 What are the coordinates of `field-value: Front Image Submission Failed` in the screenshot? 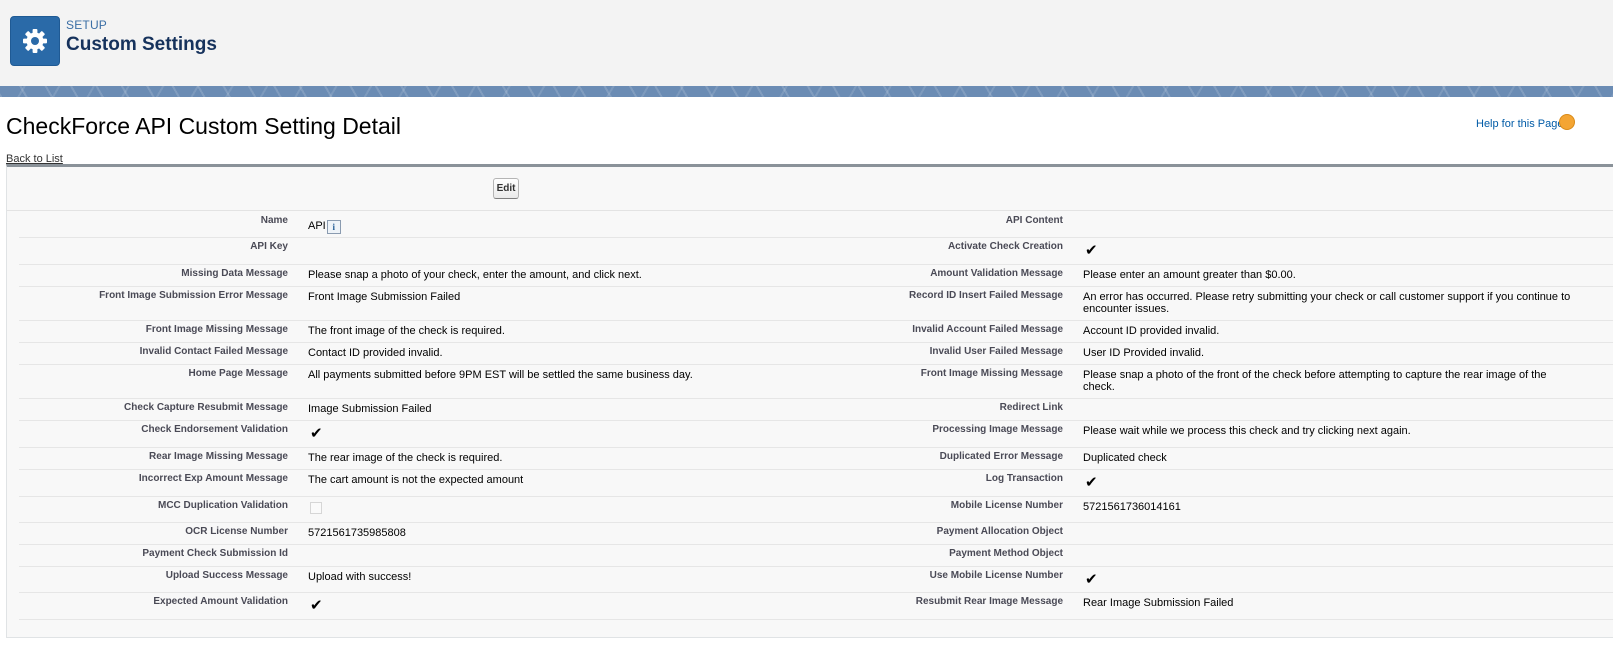 It's located at (384, 297).